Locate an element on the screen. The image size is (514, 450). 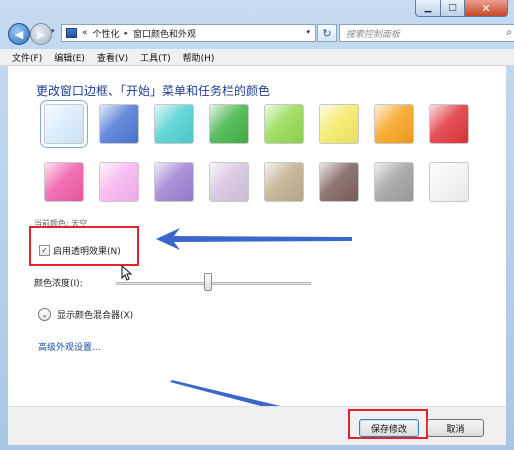
search-placeholder: 搜索控制面板 is located at coordinates (373, 34).